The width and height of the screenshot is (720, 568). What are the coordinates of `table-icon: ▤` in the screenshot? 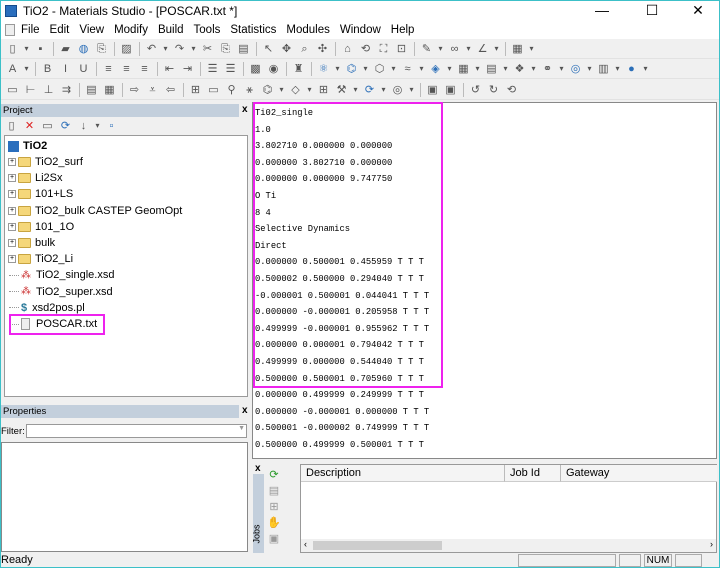 It's located at (91, 90).